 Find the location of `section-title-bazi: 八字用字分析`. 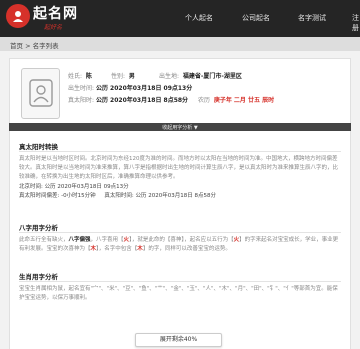

section-title-bazi: 八字用字分析 is located at coordinates (38, 228).